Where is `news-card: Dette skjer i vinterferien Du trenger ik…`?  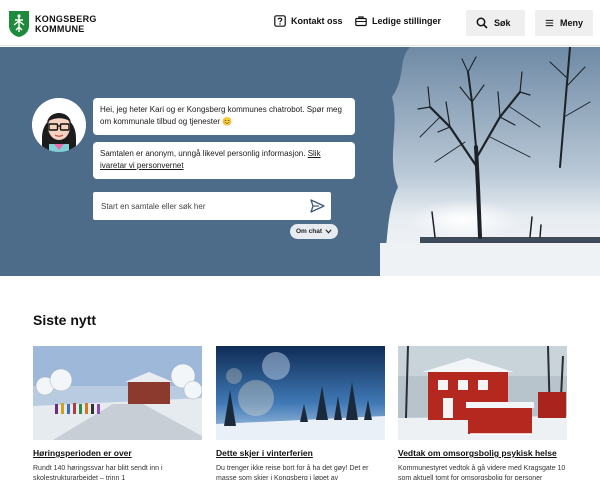
news-card: Dette skjer i vinterferien Du trenger ik… is located at coordinates (300, 413).